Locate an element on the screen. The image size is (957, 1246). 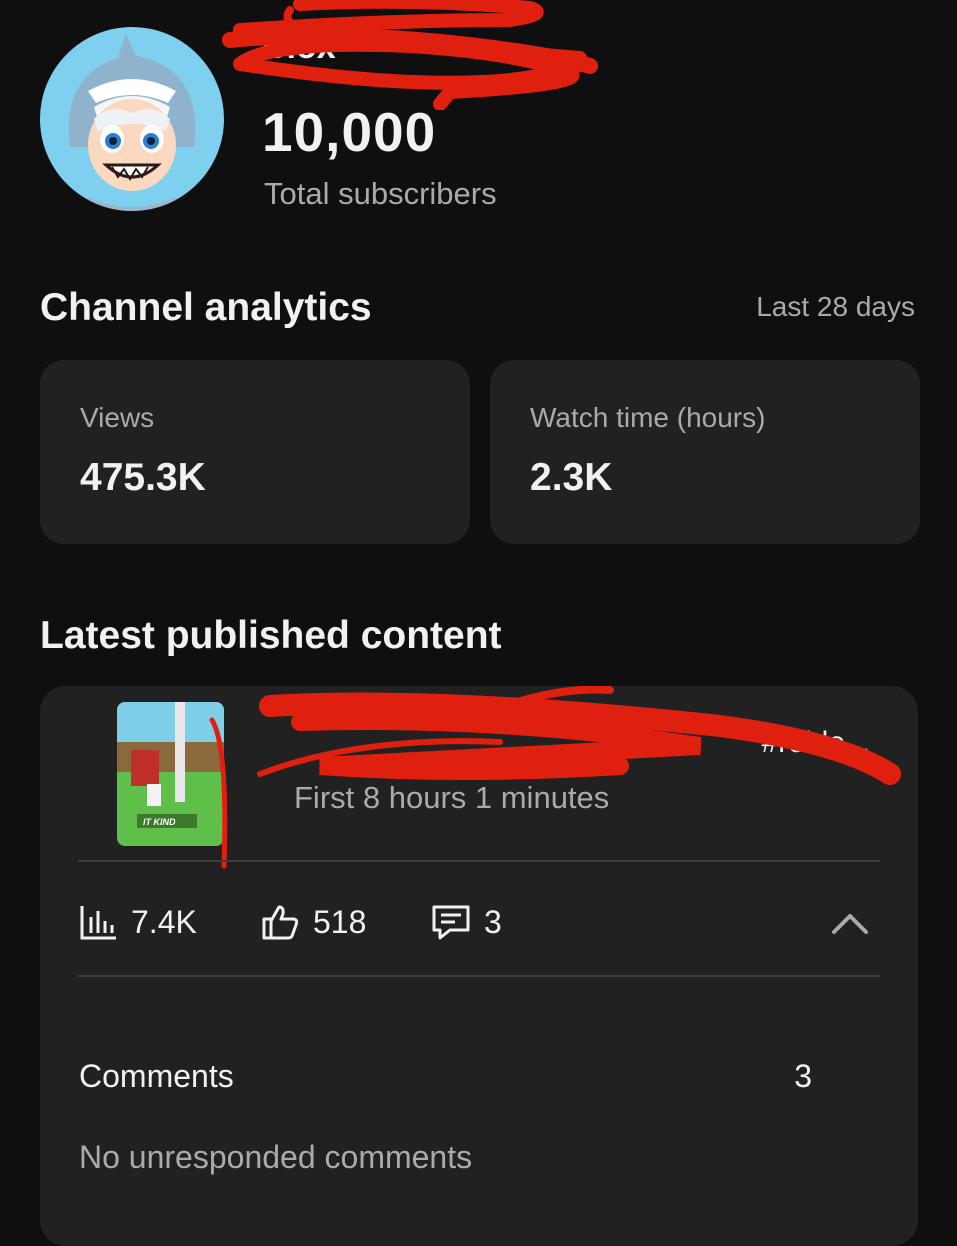
views-value: 475.3K is located at coordinates (143, 477).